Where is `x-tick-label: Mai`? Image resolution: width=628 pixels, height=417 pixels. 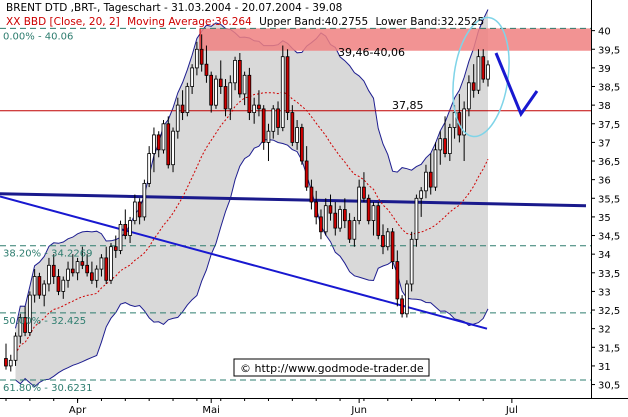 x-tick-label: Mai is located at coordinates (211, 410).